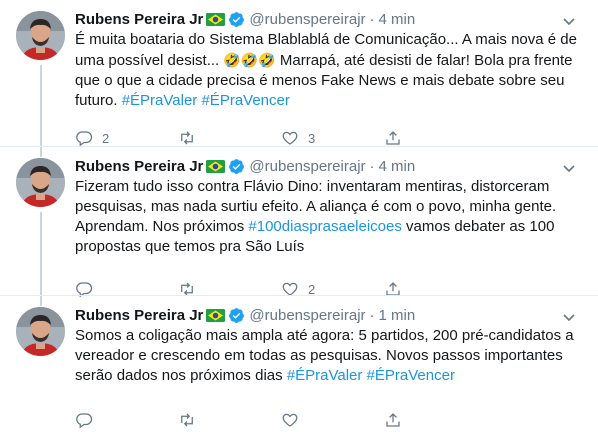 The height and width of the screenshot is (432, 598). I want to click on timestamp: 1 min, so click(397, 315).